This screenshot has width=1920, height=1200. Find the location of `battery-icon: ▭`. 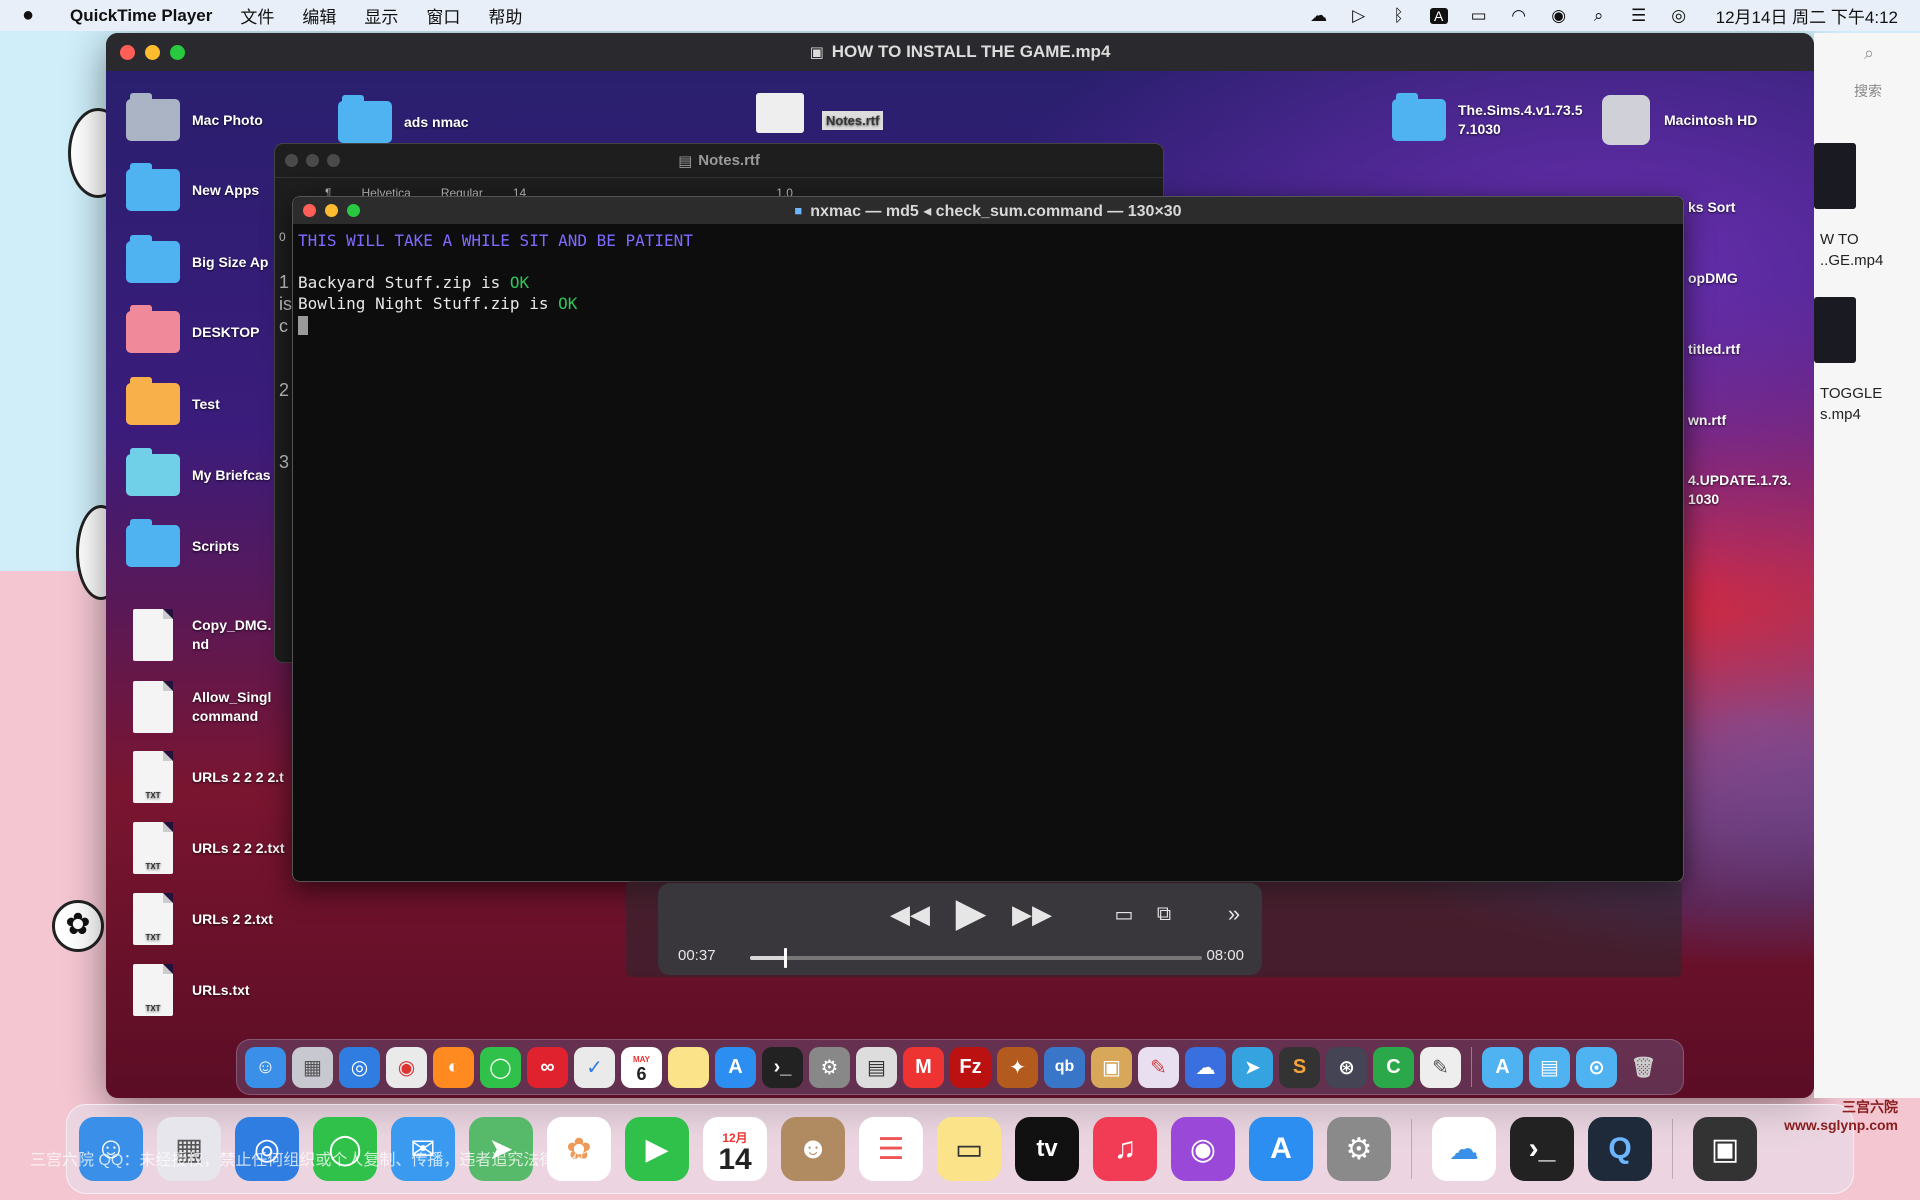

battery-icon: ▭ is located at coordinates (1479, 16).